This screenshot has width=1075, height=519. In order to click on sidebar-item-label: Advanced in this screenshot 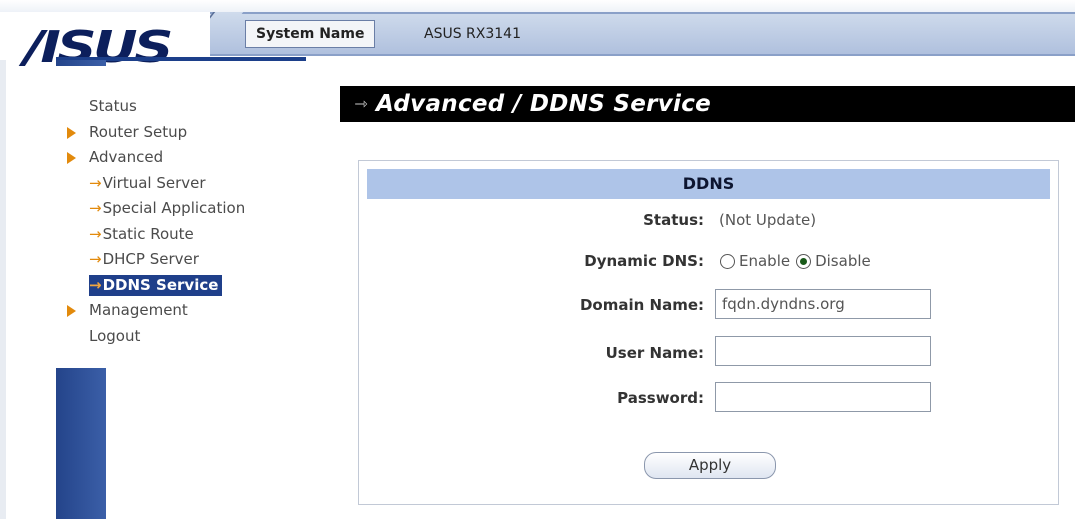, I will do `click(126, 157)`.